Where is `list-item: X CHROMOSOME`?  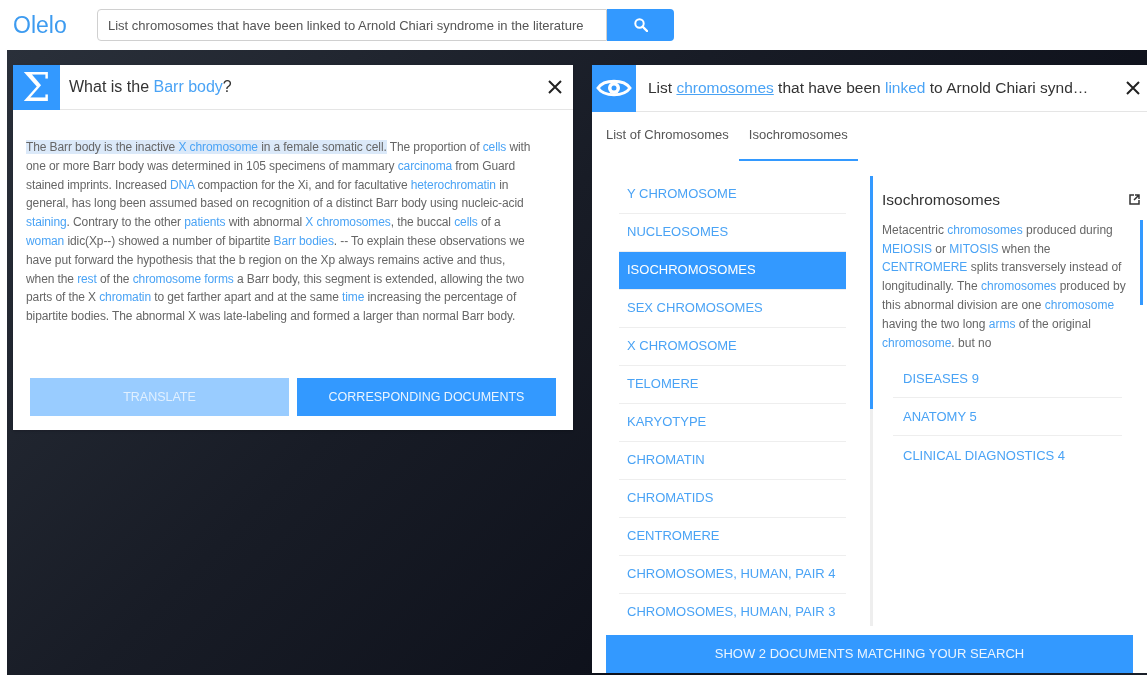 list-item: X CHROMOSOME is located at coordinates (732, 346).